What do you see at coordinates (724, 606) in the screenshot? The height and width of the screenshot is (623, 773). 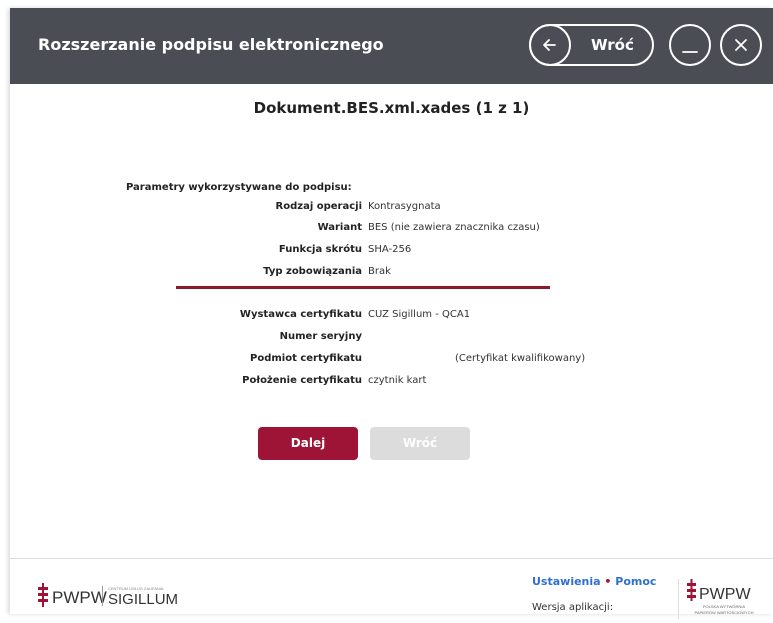 I see `right-logo-sub1: POLSKA WYTWÓRNIA` at bounding box center [724, 606].